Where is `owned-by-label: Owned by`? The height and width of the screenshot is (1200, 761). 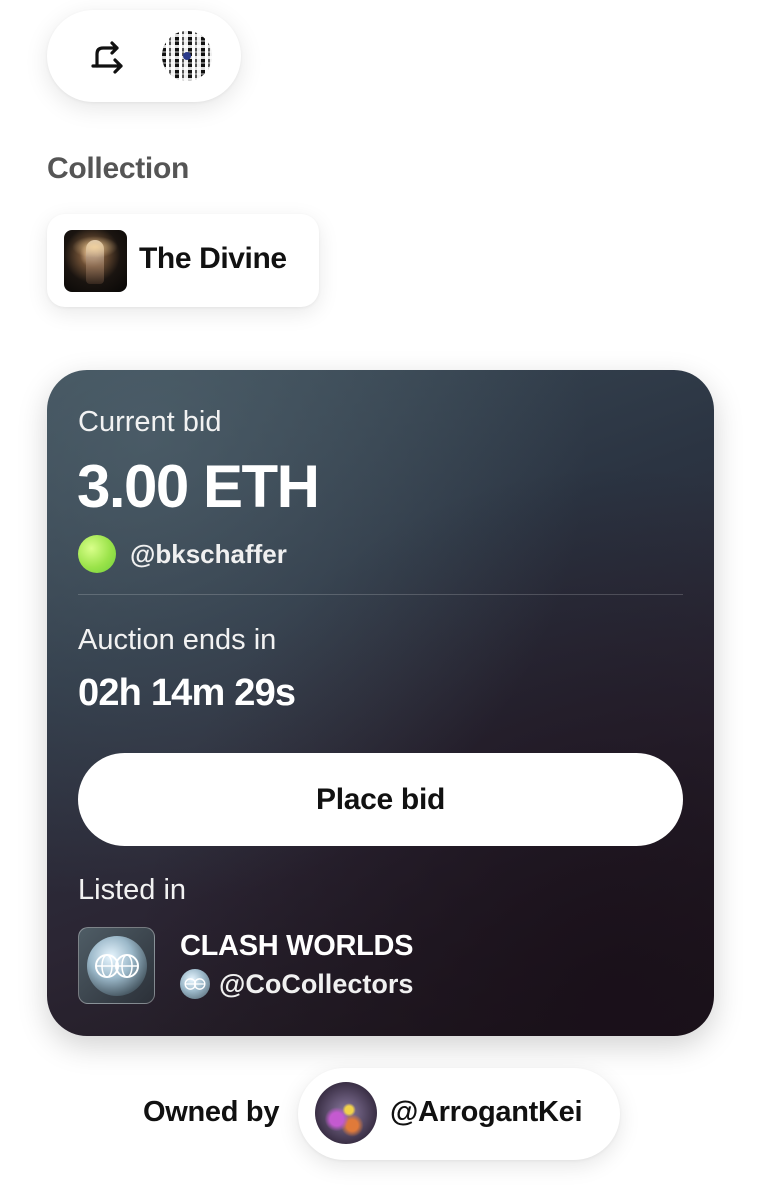 owned-by-label: Owned by is located at coordinates (211, 1112).